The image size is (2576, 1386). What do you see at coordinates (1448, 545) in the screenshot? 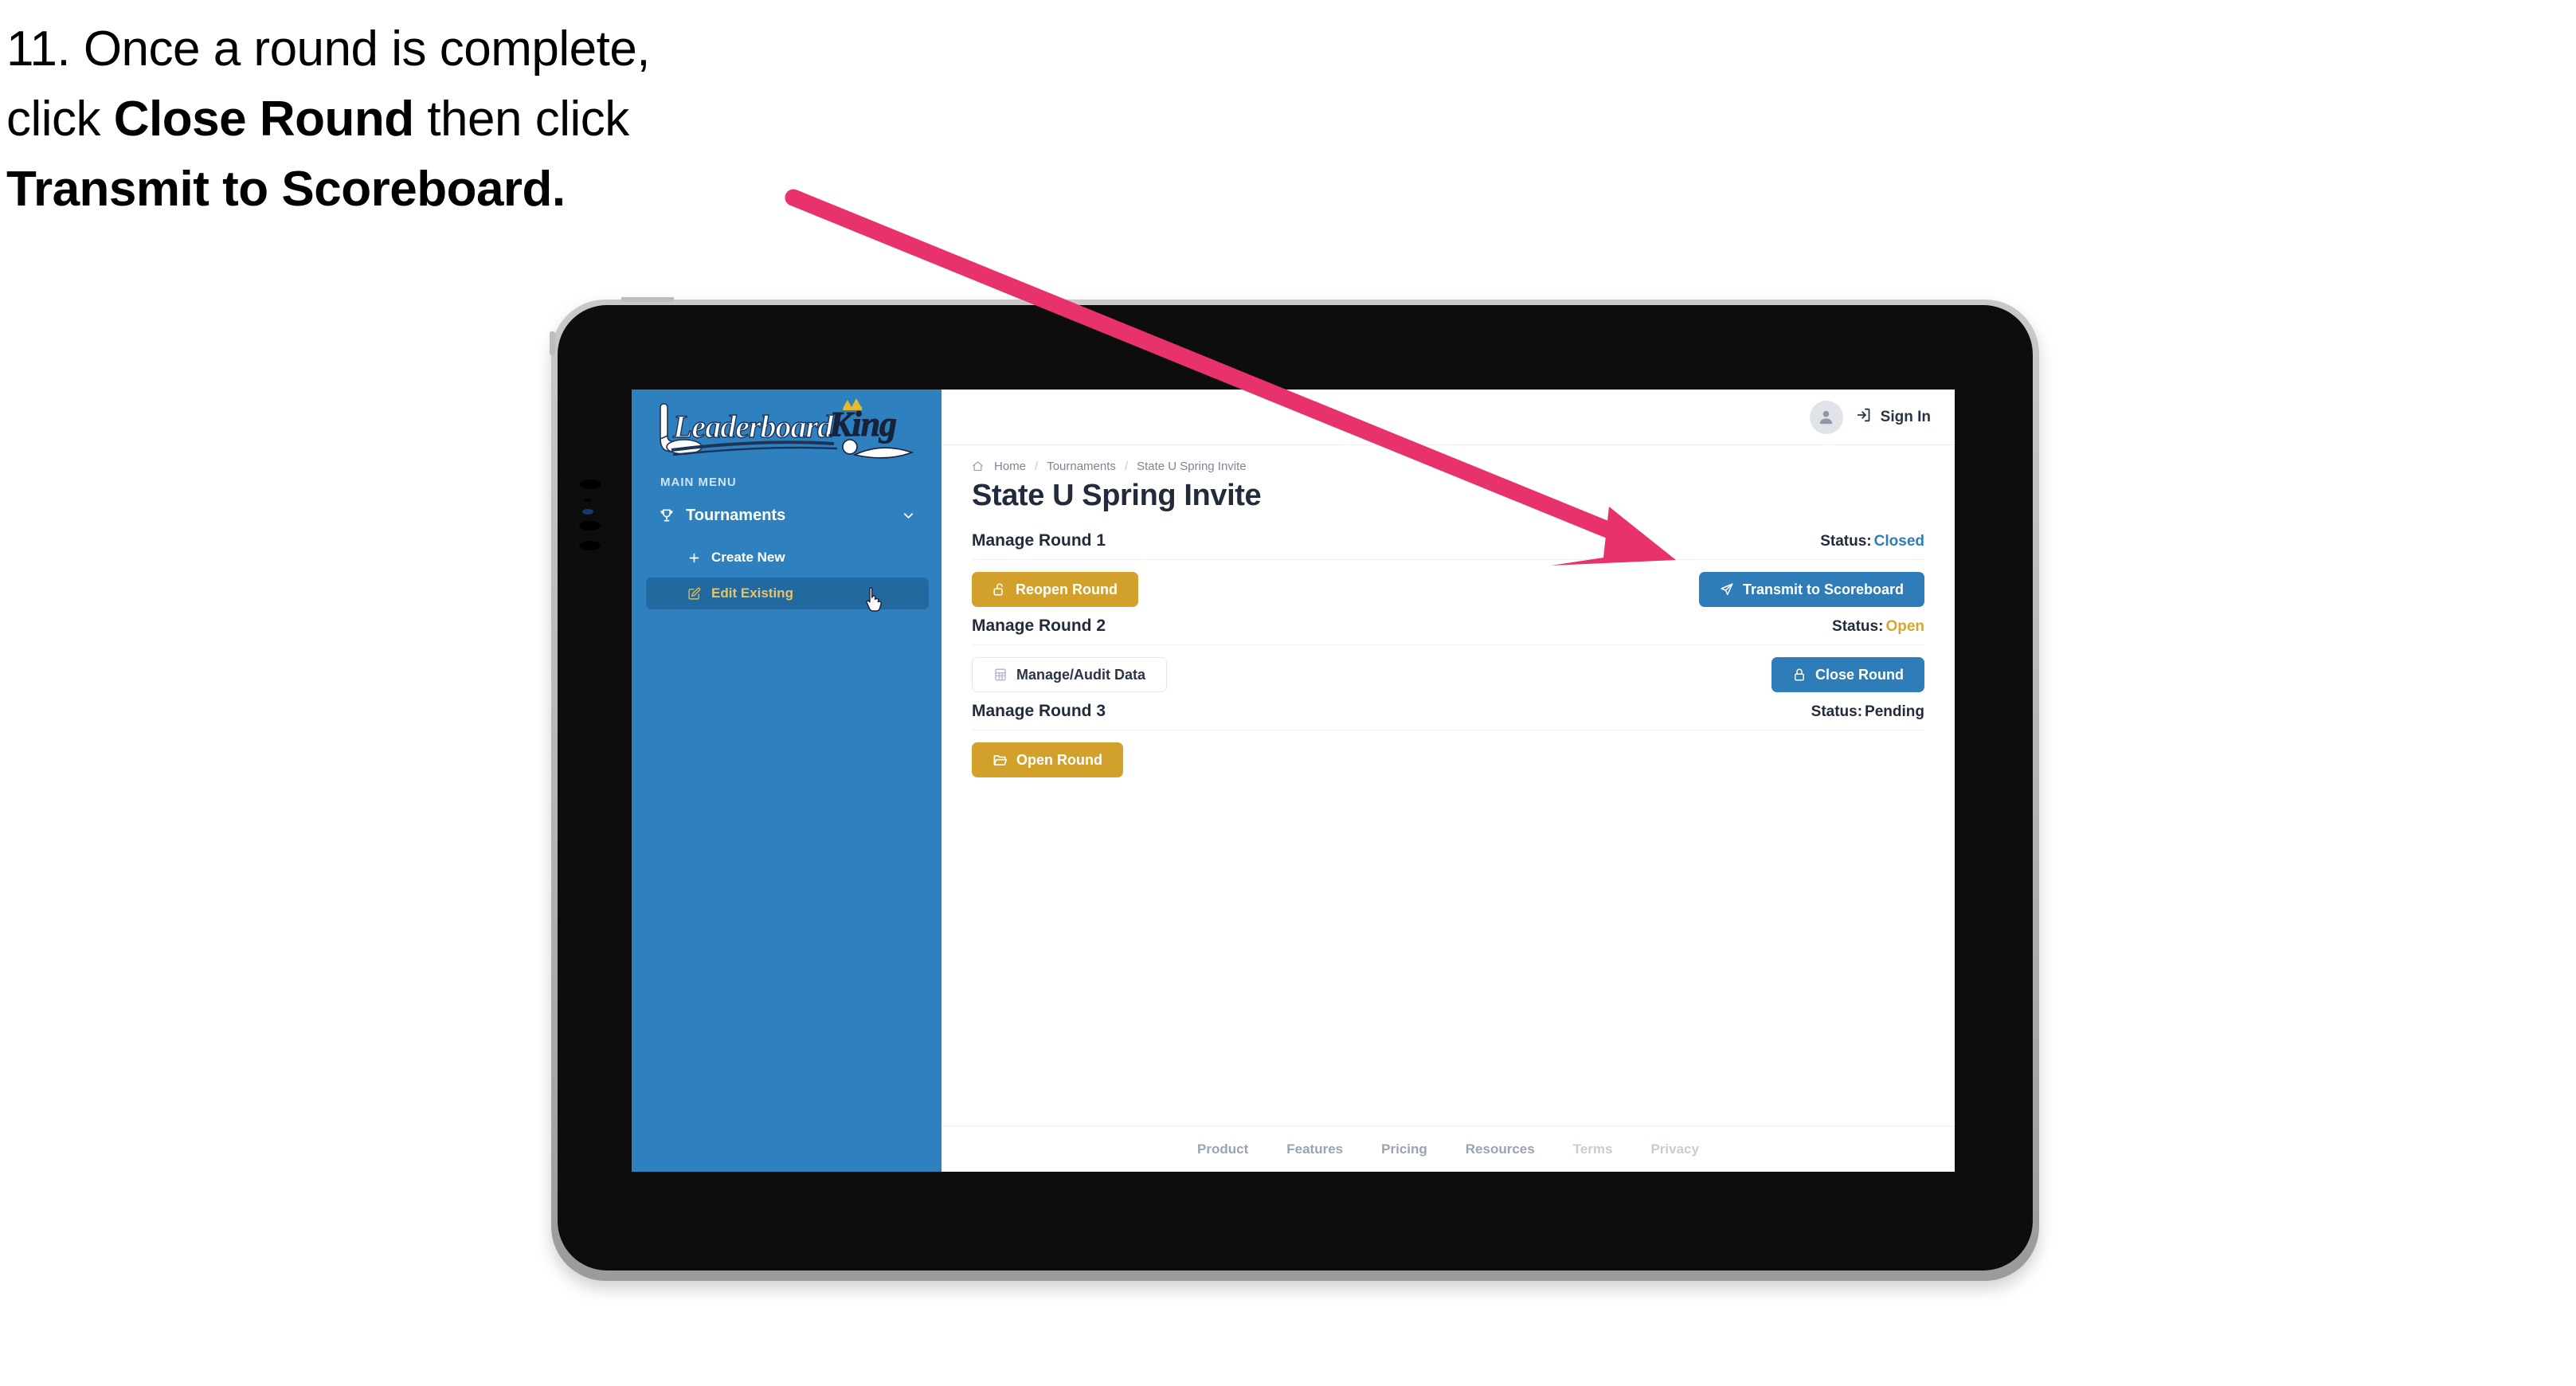
I see `round-1-header: Manage Round 1 Status: Closed` at bounding box center [1448, 545].